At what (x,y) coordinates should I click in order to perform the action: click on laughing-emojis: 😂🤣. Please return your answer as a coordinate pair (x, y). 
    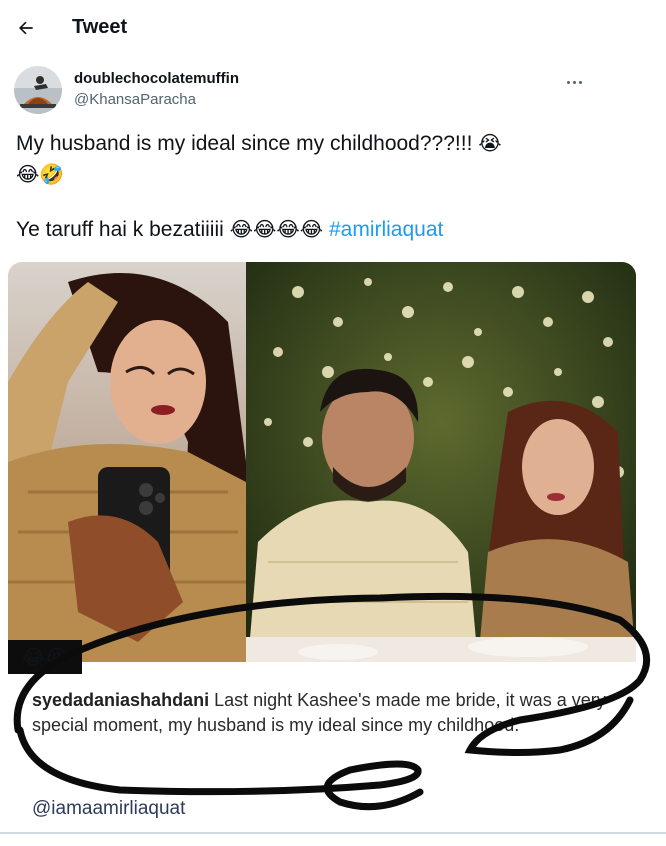
    Looking at the image, I should click on (40, 174).